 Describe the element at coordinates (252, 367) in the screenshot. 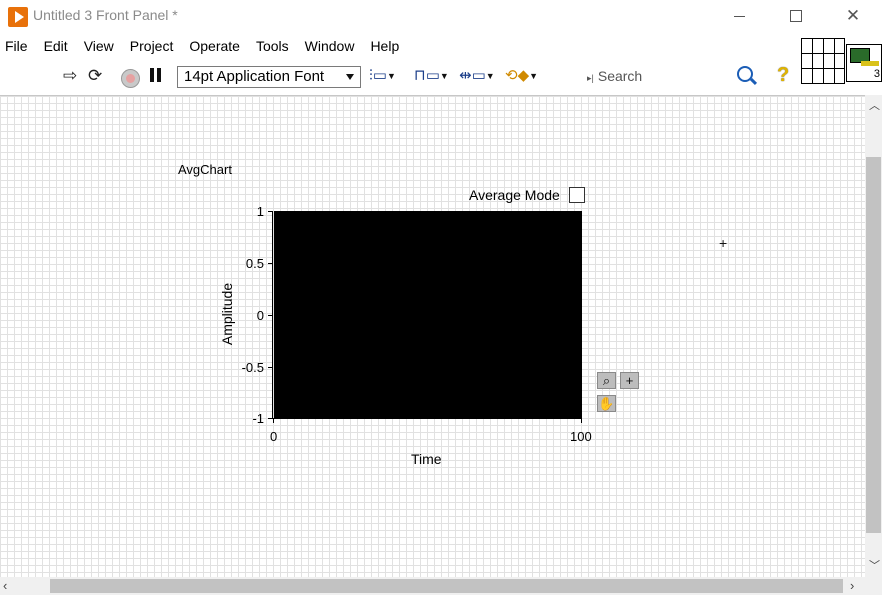

I see `y-tick-label: -0.5` at that location.